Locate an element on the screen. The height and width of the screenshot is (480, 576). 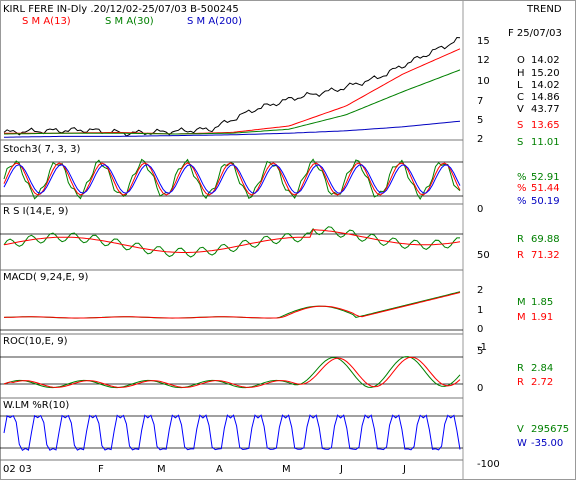
wlm-title: W.LM %R(10) is located at coordinates (36, 405).